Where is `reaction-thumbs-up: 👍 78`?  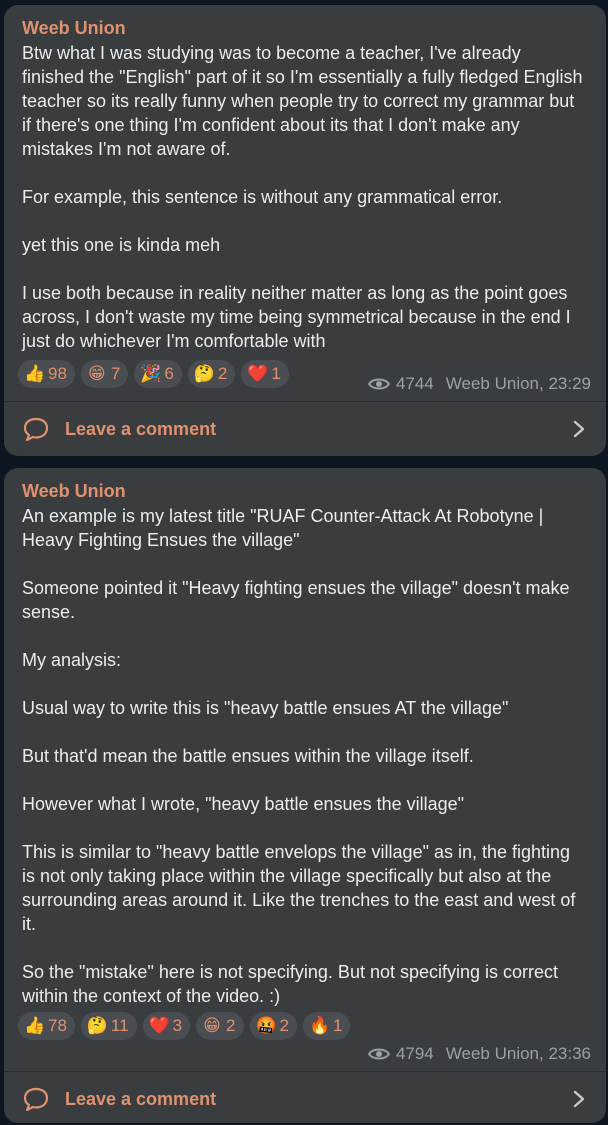
reaction-thumbs-up: 👍 78 is located at coordinates (46, 1026).